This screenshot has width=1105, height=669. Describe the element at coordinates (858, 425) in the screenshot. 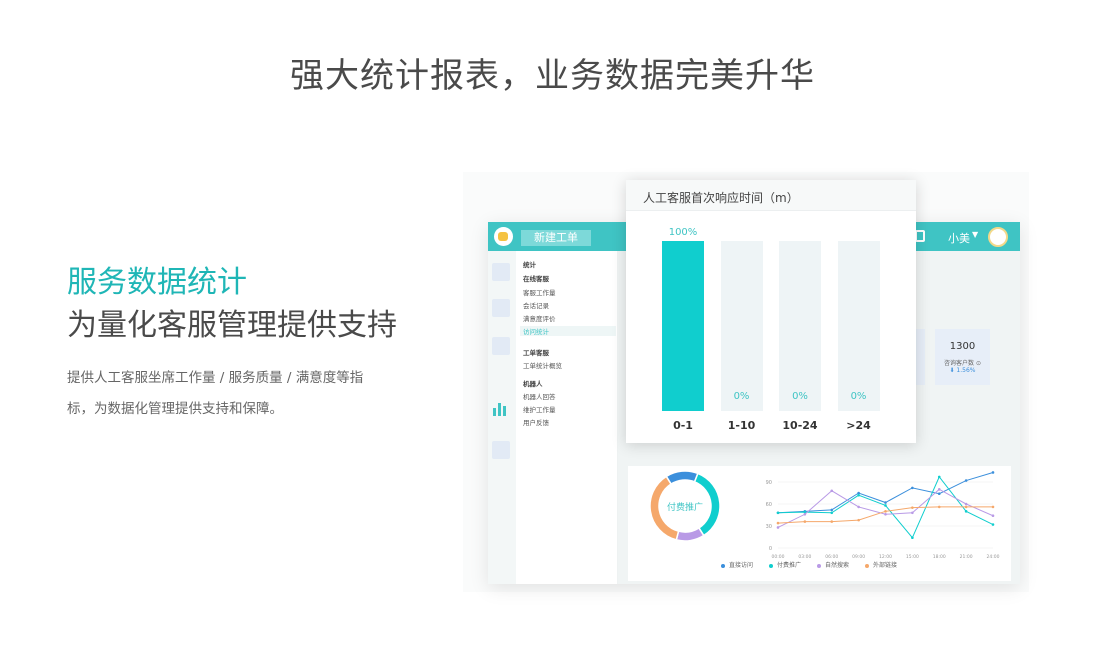

I see `bar-category-label: >24` at that location.